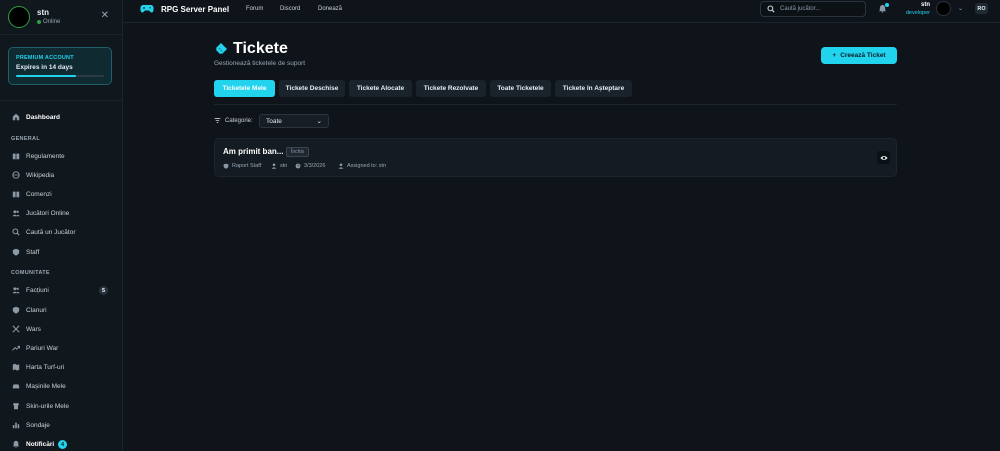 Image resolution: width=1000 pixels, height=451 pixels. I want to click on tab-tickete-deschise: Tickete Deschise, so click(312, 88).